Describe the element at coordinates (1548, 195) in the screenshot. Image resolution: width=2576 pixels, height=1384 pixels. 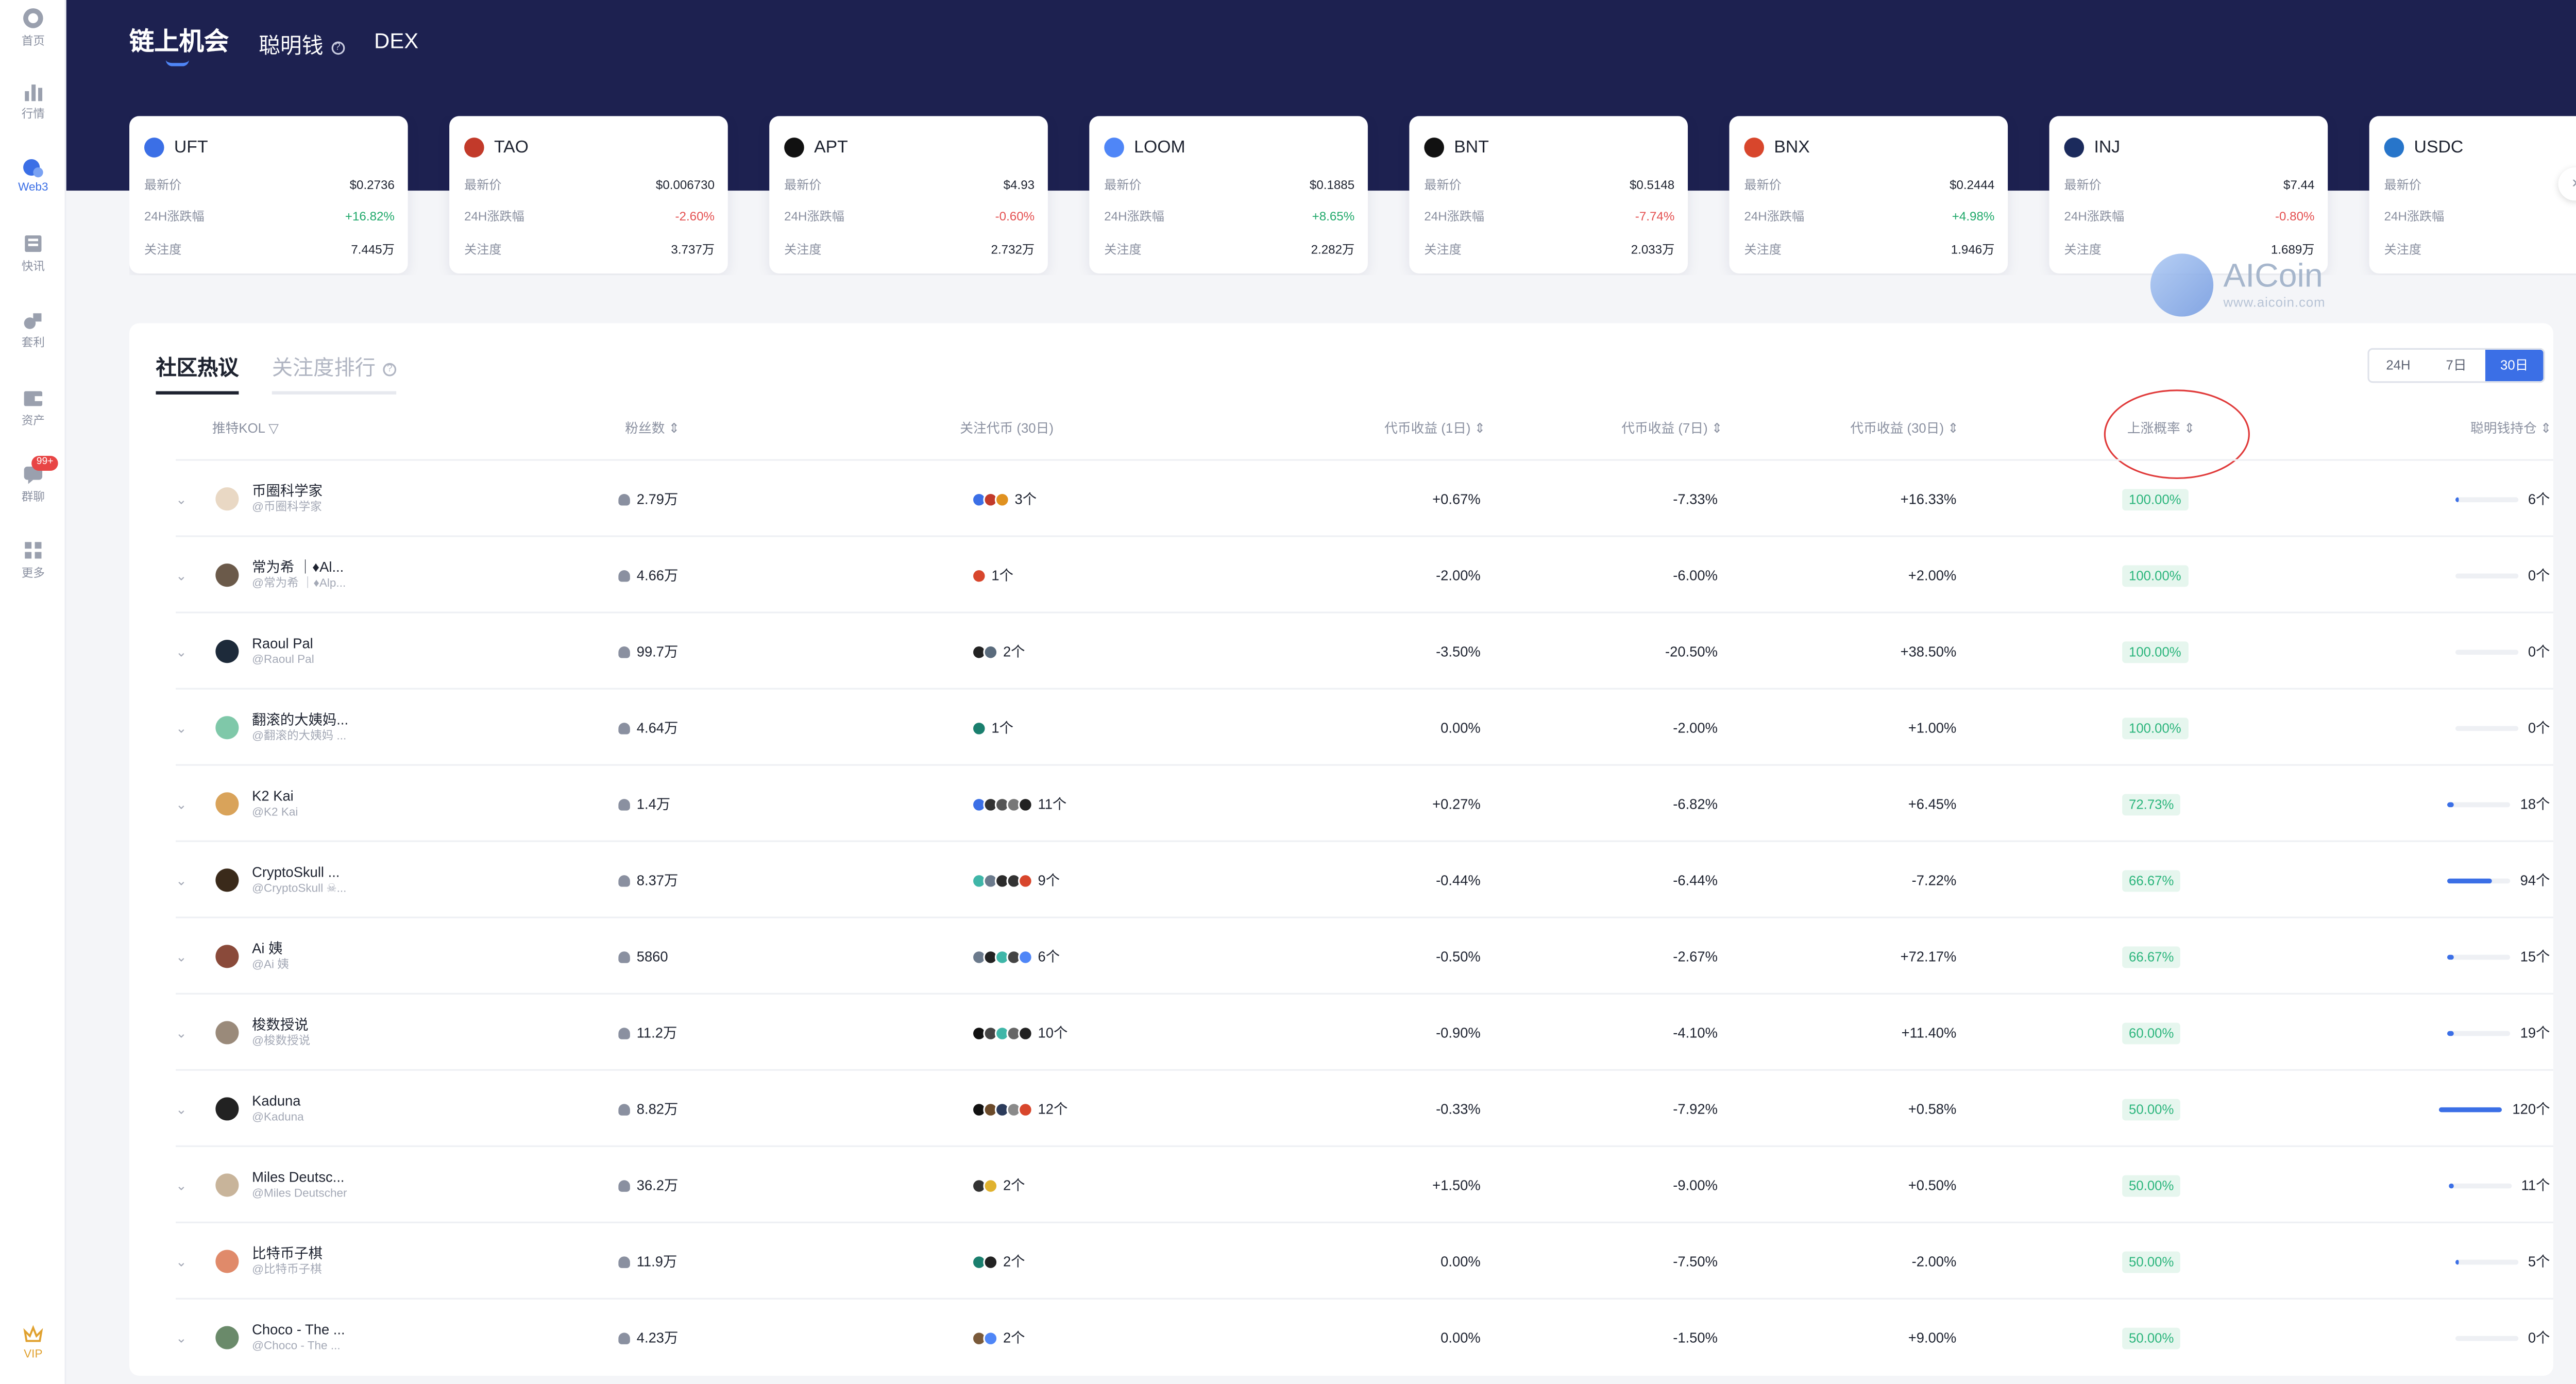
I see `coin-card: BNT 最新价 $0.5148 24H涨跌幅 -7.74% 关注度 2.033万` at that location.